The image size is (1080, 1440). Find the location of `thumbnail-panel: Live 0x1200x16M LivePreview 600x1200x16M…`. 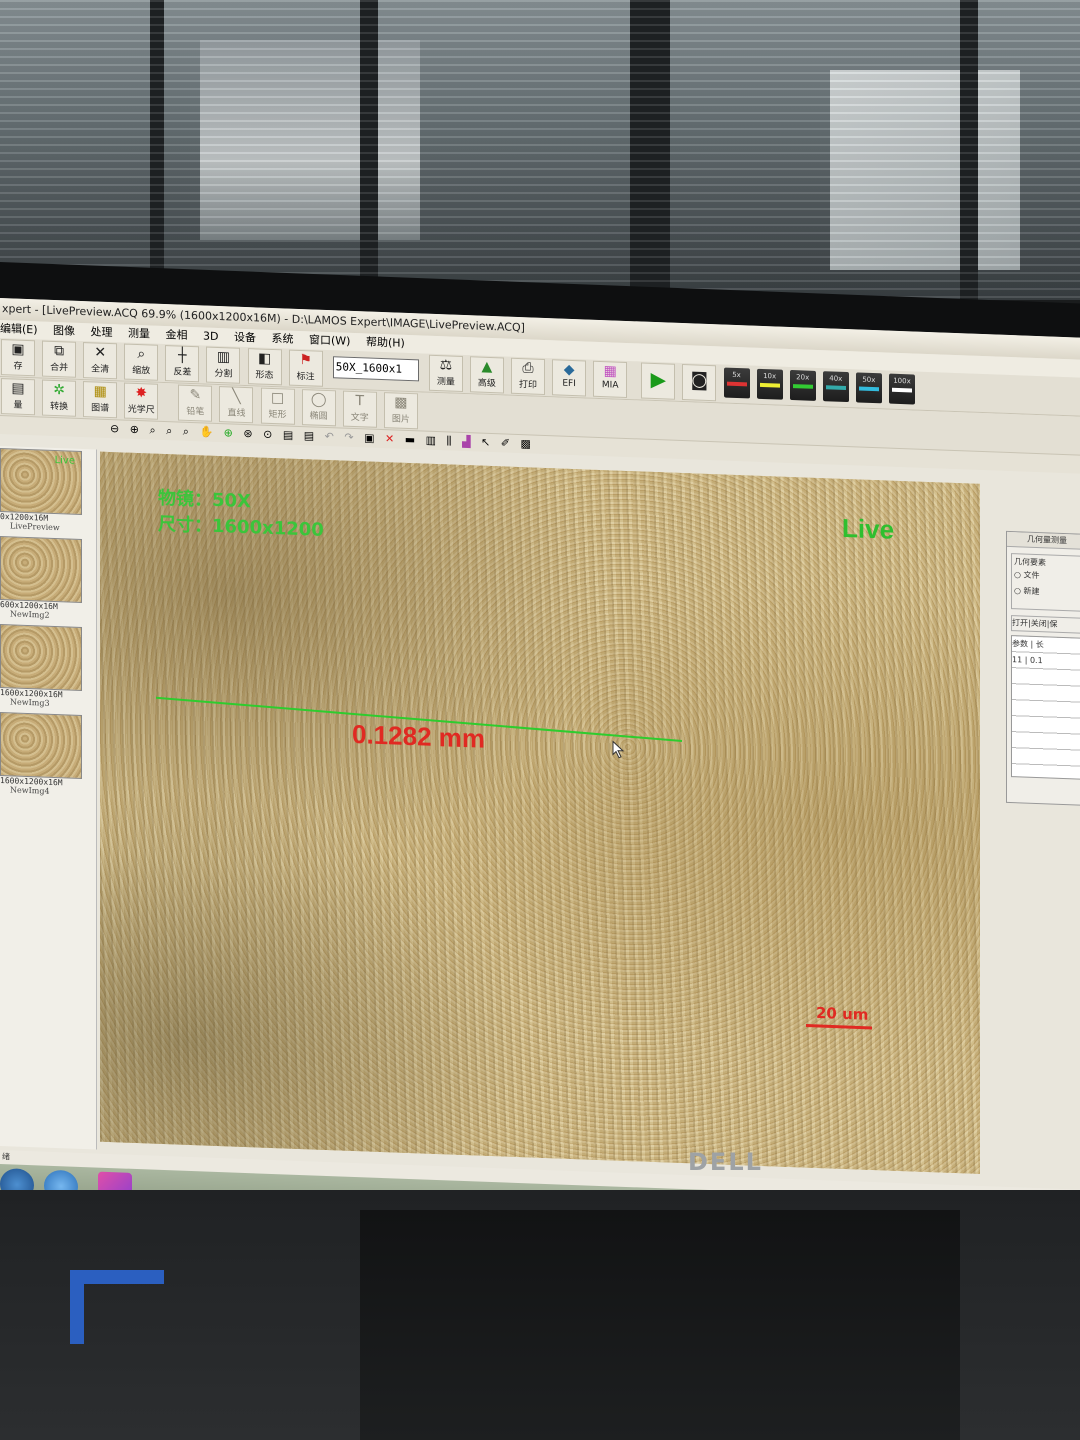

thumbnail-panel: Live 0x1200x16M LivePreview 600x1200x16M… is located at coordinates (48, 798).